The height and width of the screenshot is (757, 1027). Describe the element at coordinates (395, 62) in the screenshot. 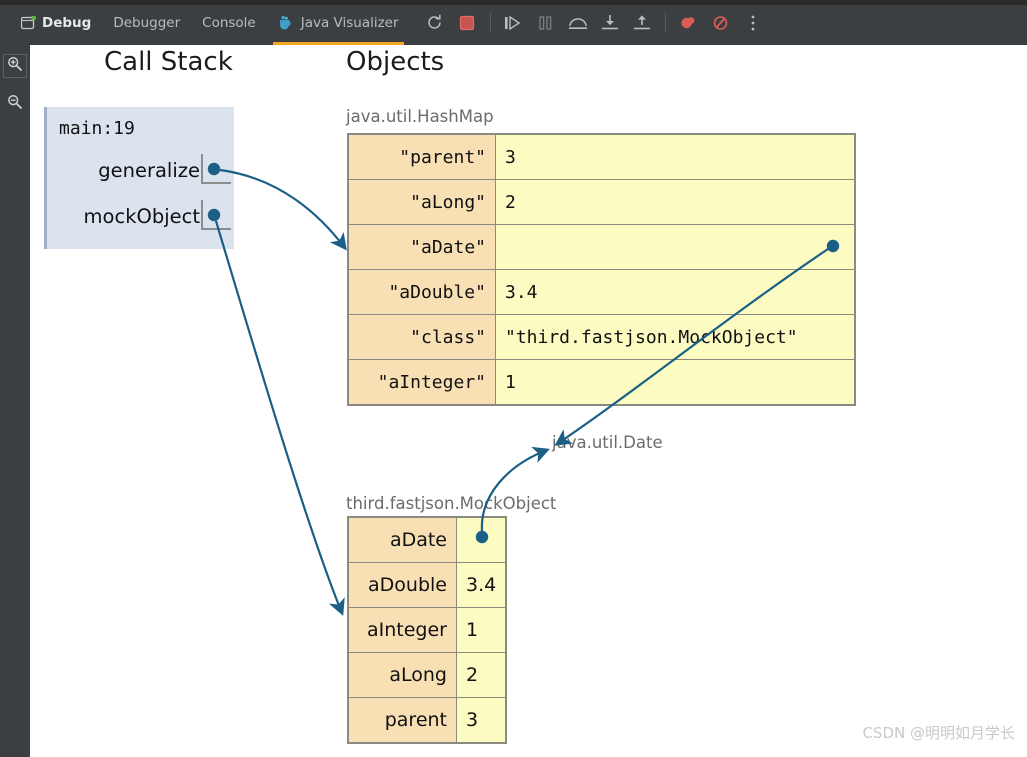

I see `objects-heading: Objects` at that location.